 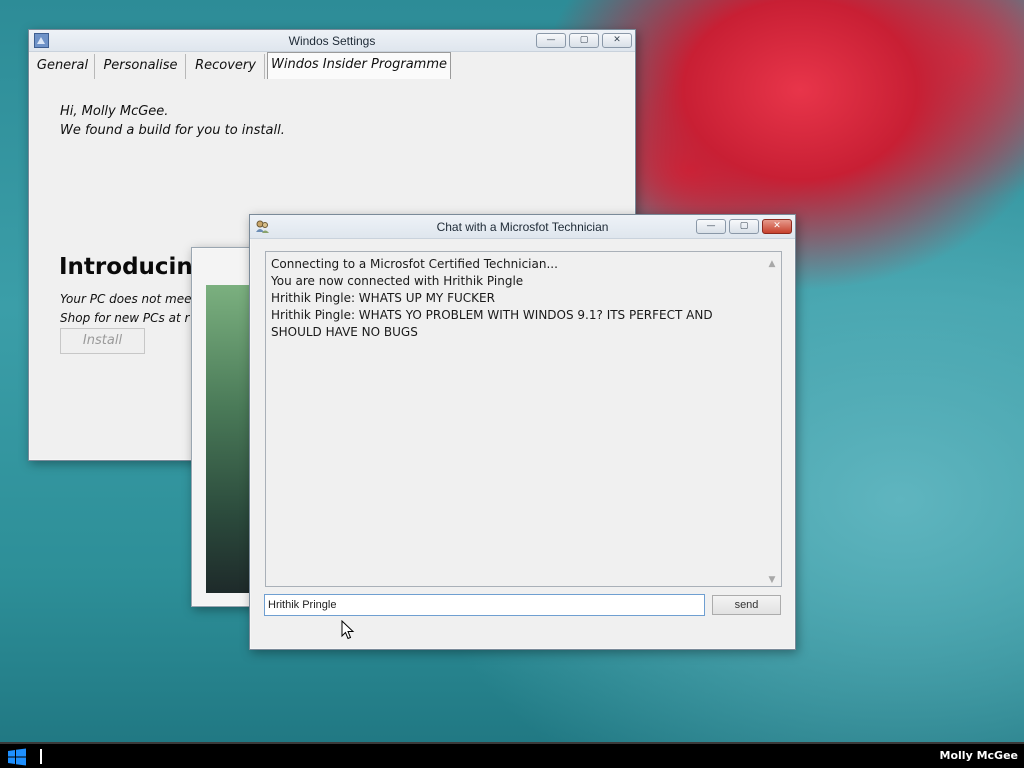 I want to click on send-button: send, so click(x=746, y=605).